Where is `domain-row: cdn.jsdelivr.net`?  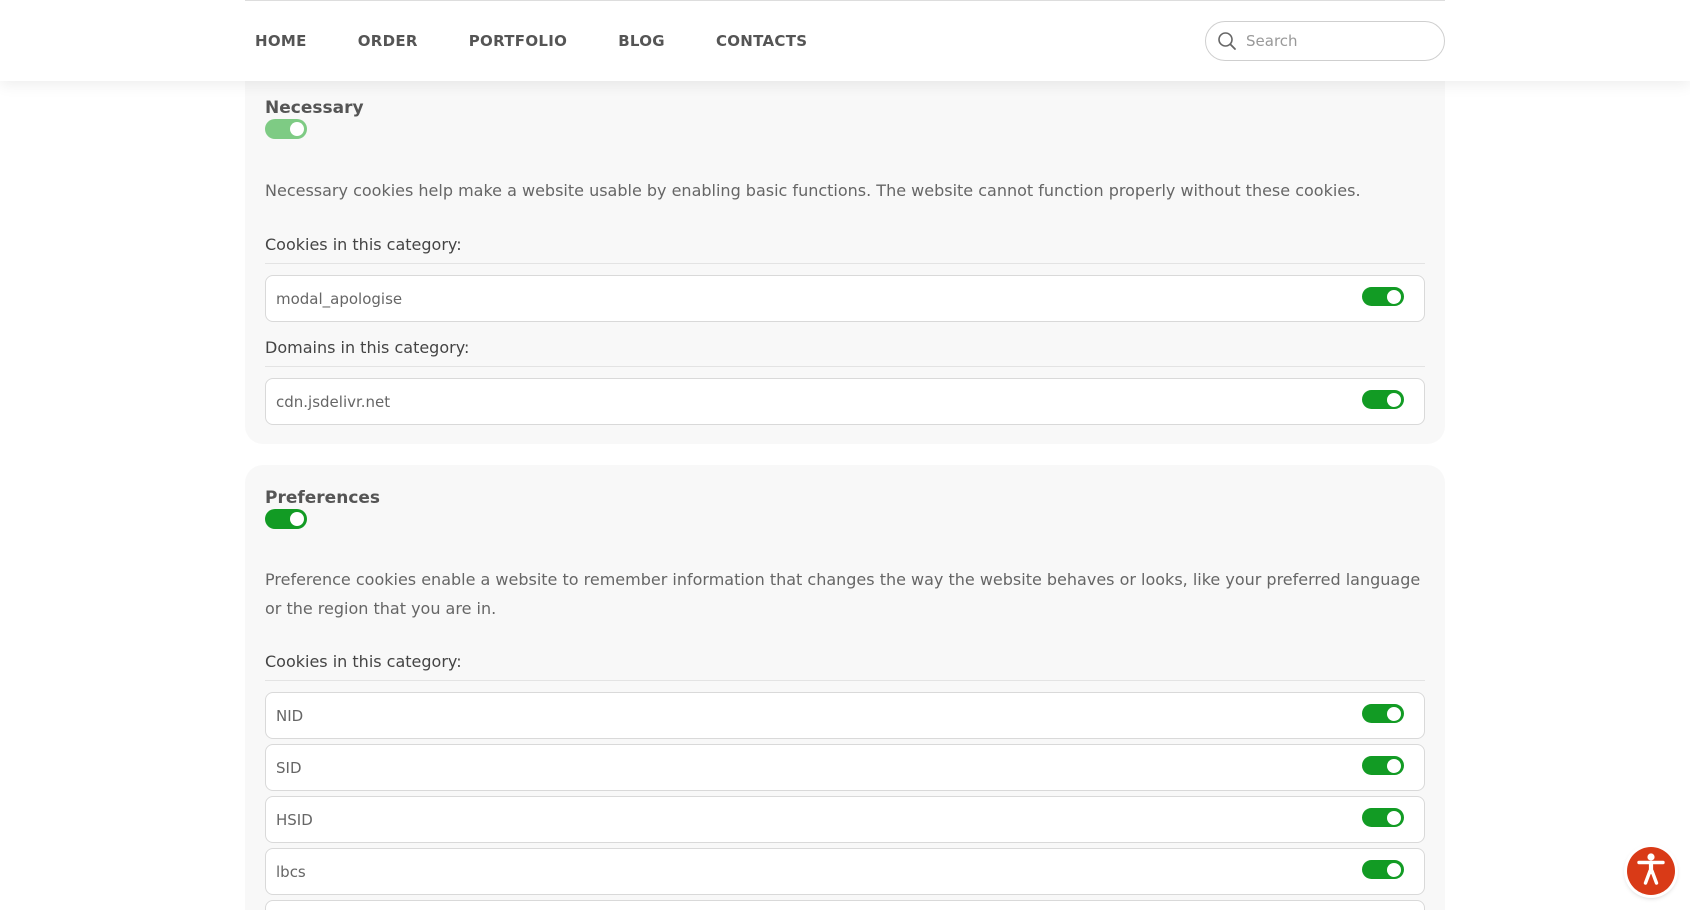
domain-row: cdn.jsdelivr.net is located at coordinates (845, 401).